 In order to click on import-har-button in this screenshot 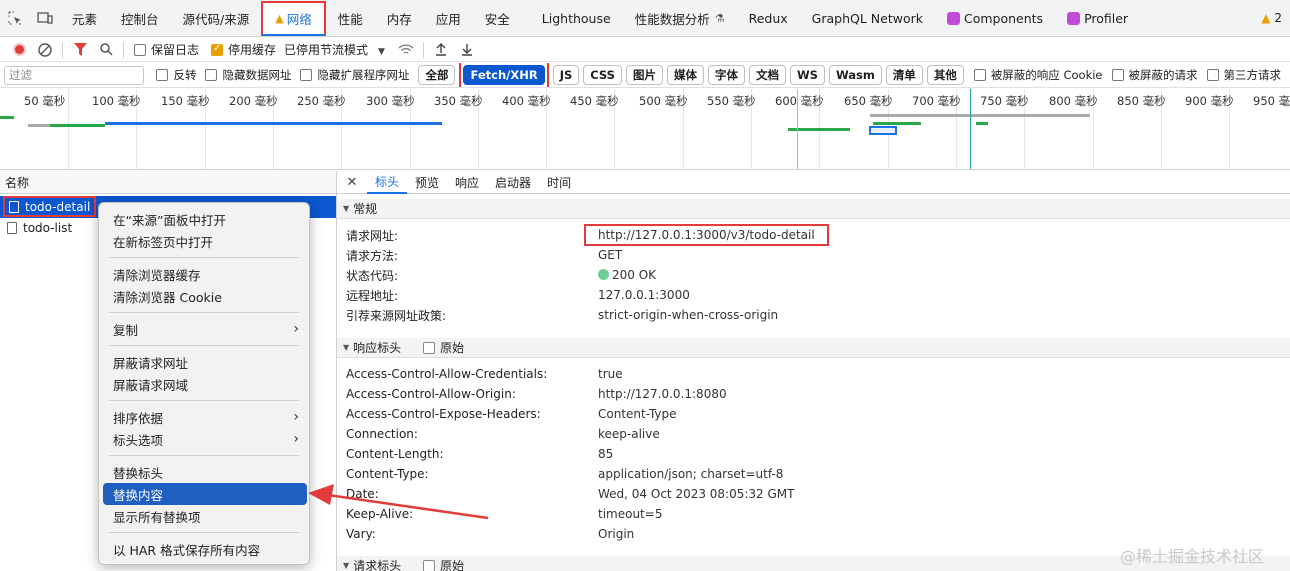, I will do `click(441, 50)`.